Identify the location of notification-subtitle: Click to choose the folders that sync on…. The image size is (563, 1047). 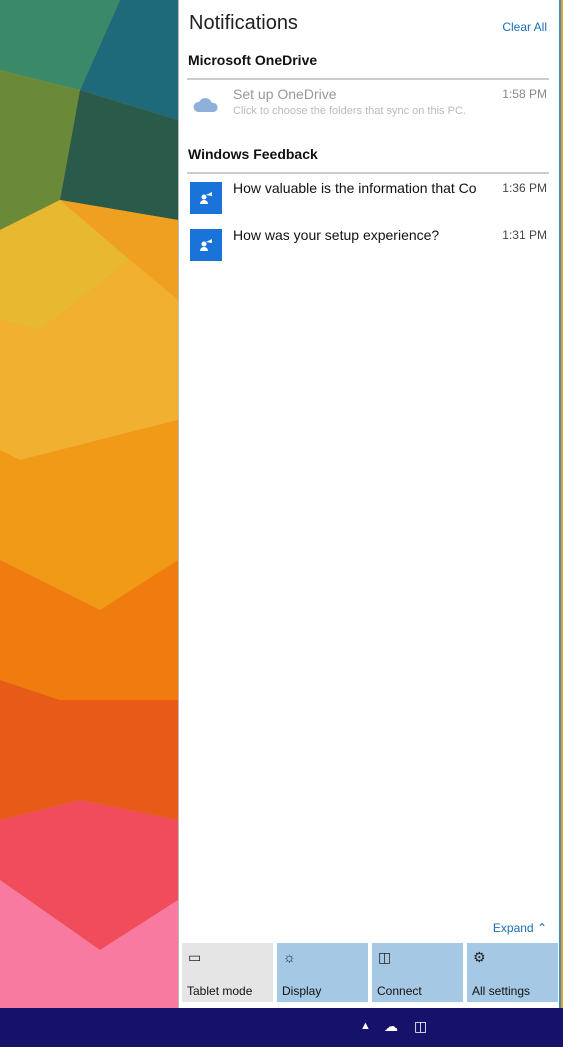
(349, 111).